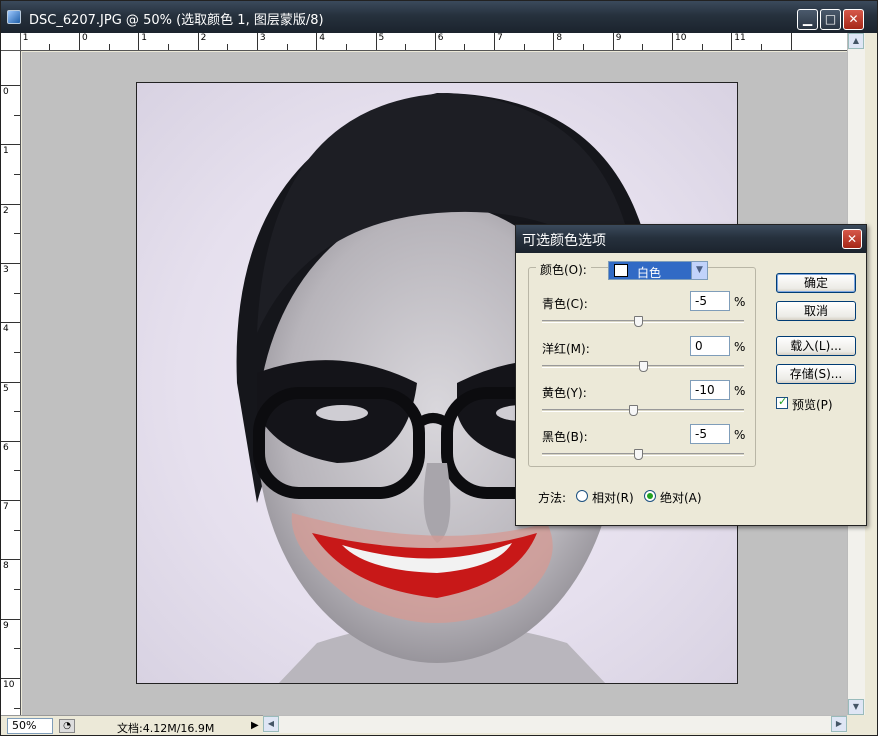  I want to click on black-slider, so click(643, 454).